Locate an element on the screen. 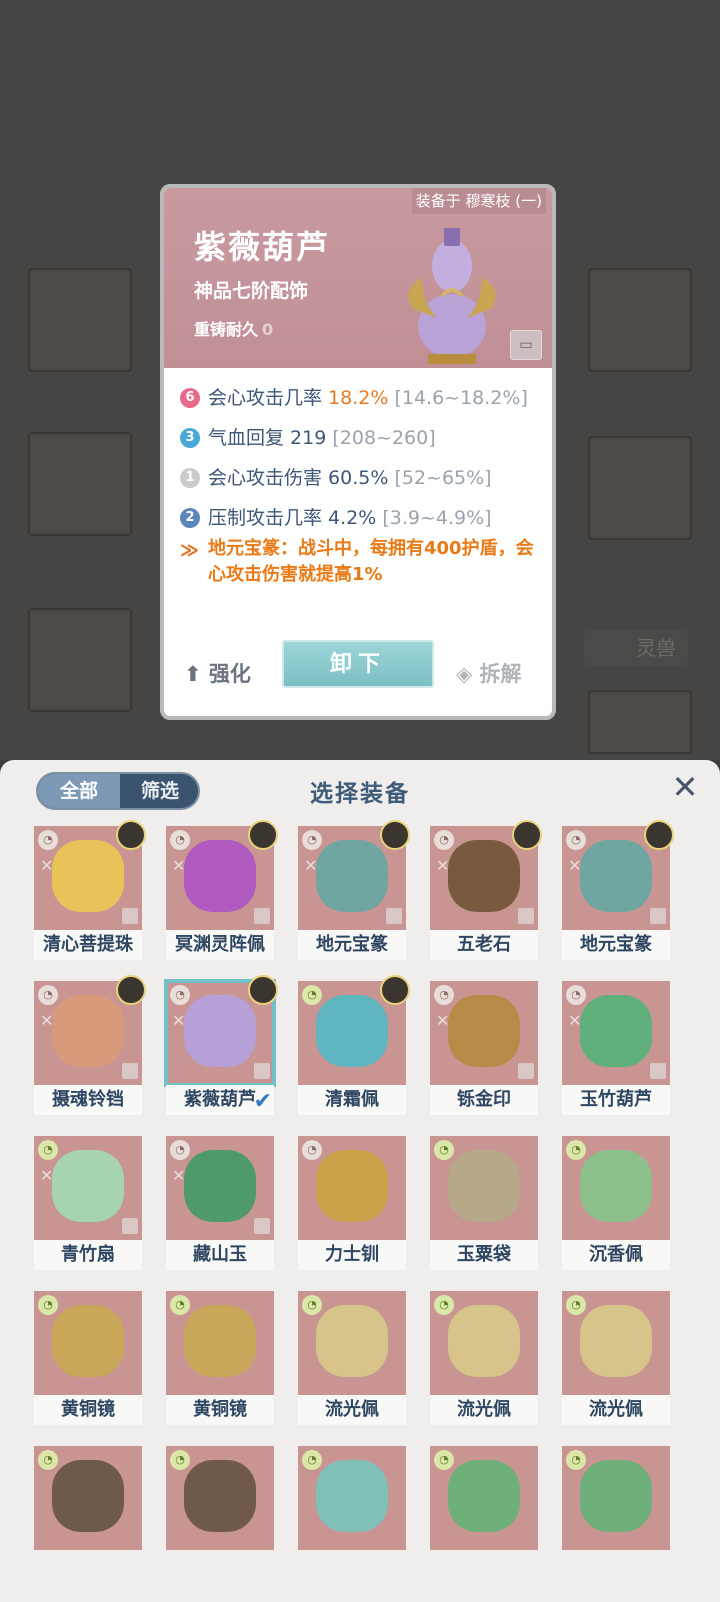 This screenshot has height=1602, width=720. stat-value: 18.2% is located at coordinates (358, 398).